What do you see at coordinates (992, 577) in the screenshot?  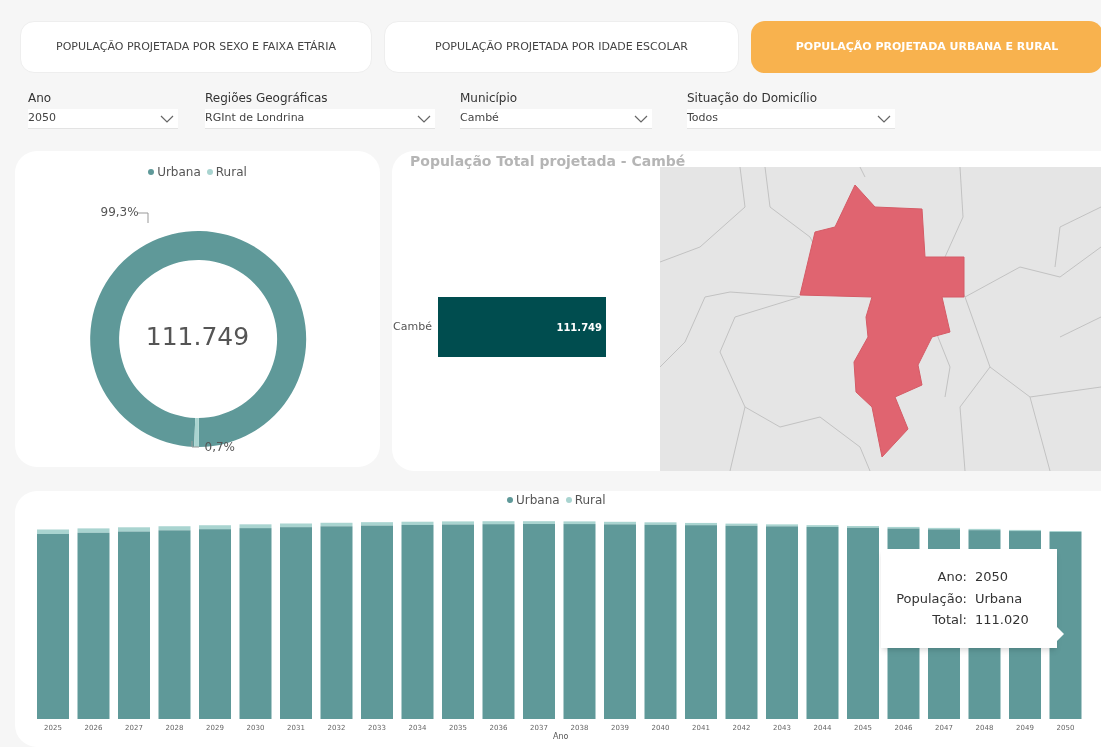 I see `tooltip-value: 2050` at bounding box center [992, 577].